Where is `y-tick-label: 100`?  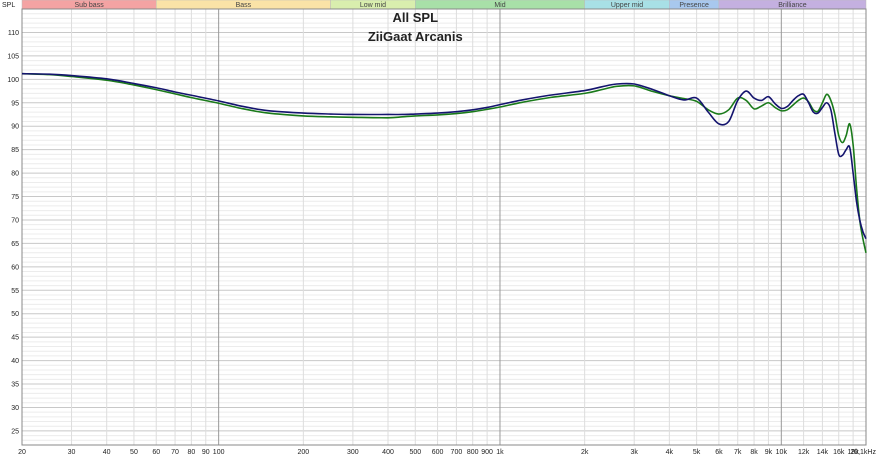 y-tick-label: 100 is located at coordinates (13, 80).